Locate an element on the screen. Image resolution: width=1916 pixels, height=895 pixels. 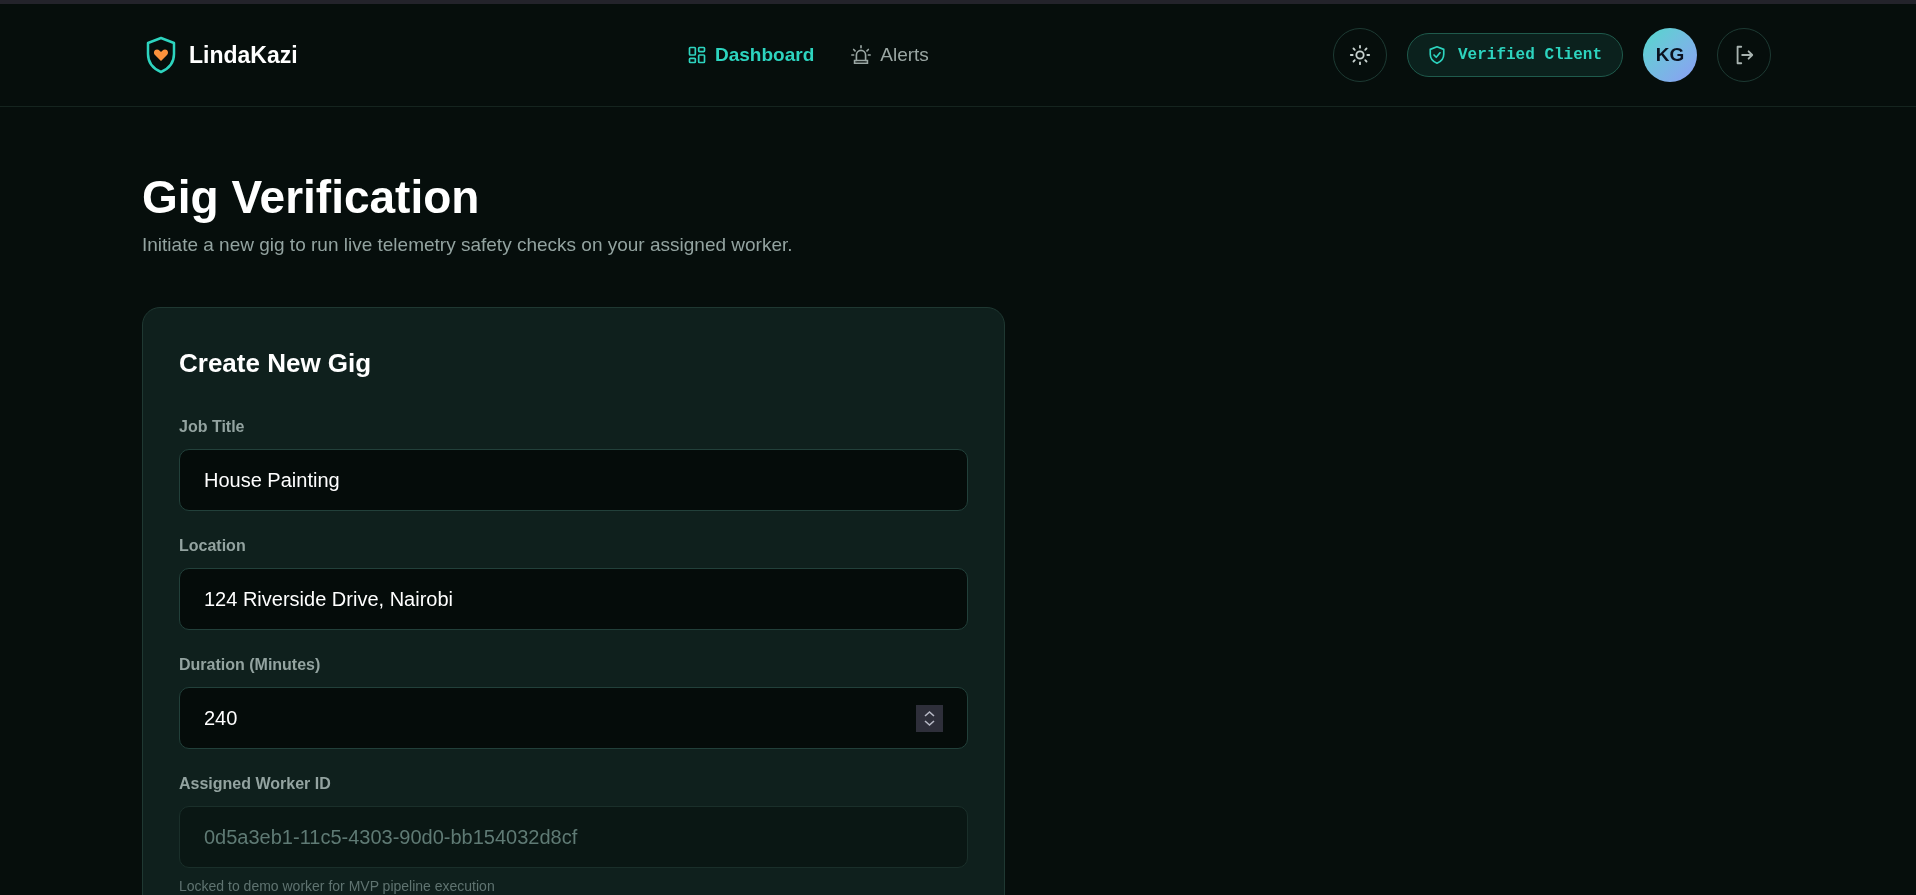
number-input: 240 is located at coordinates (573, 718).